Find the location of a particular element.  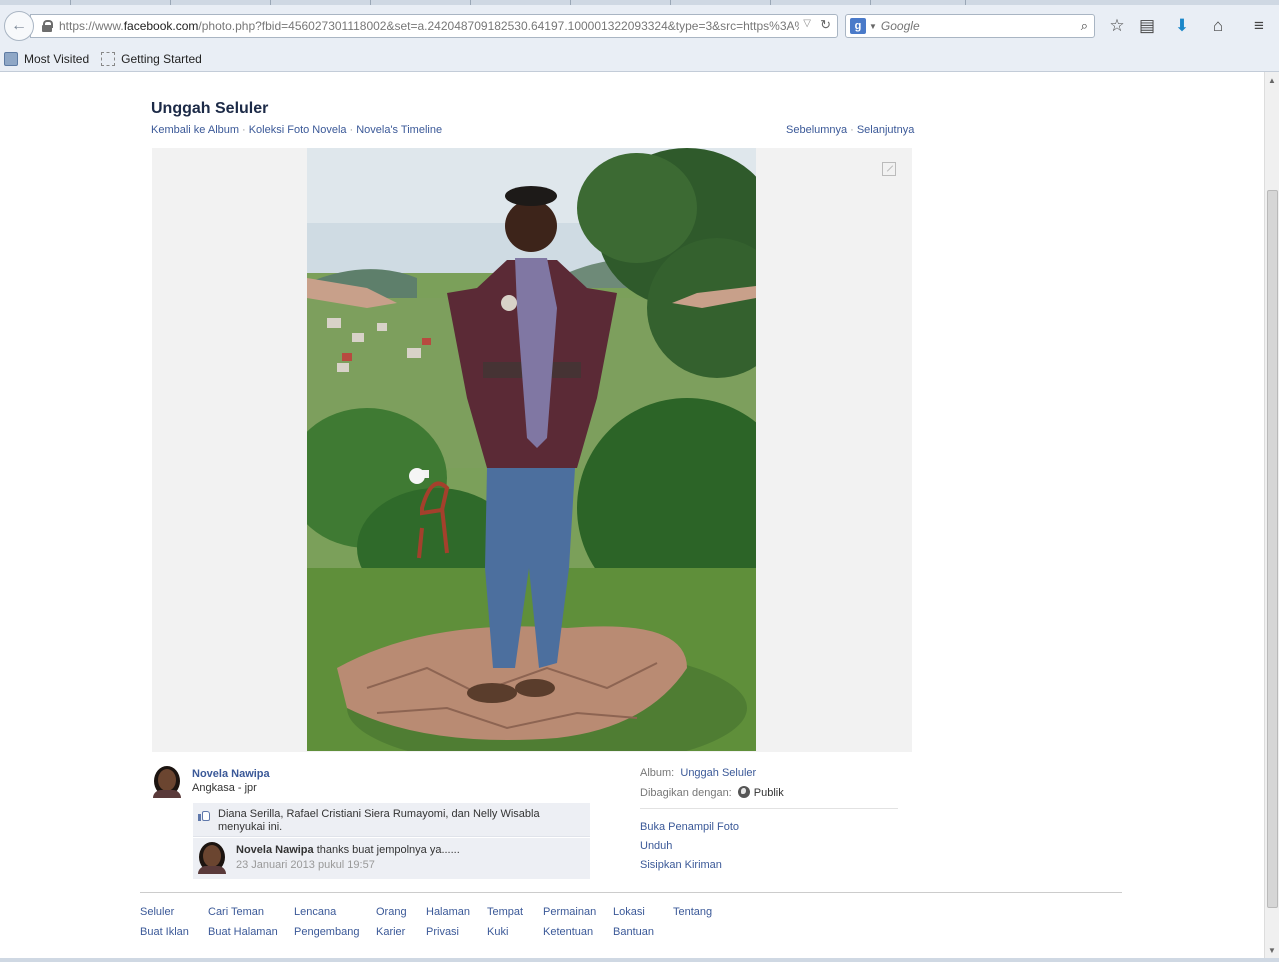

bookmark-getting-started: Getting Started is located at coordinates (151, 59).